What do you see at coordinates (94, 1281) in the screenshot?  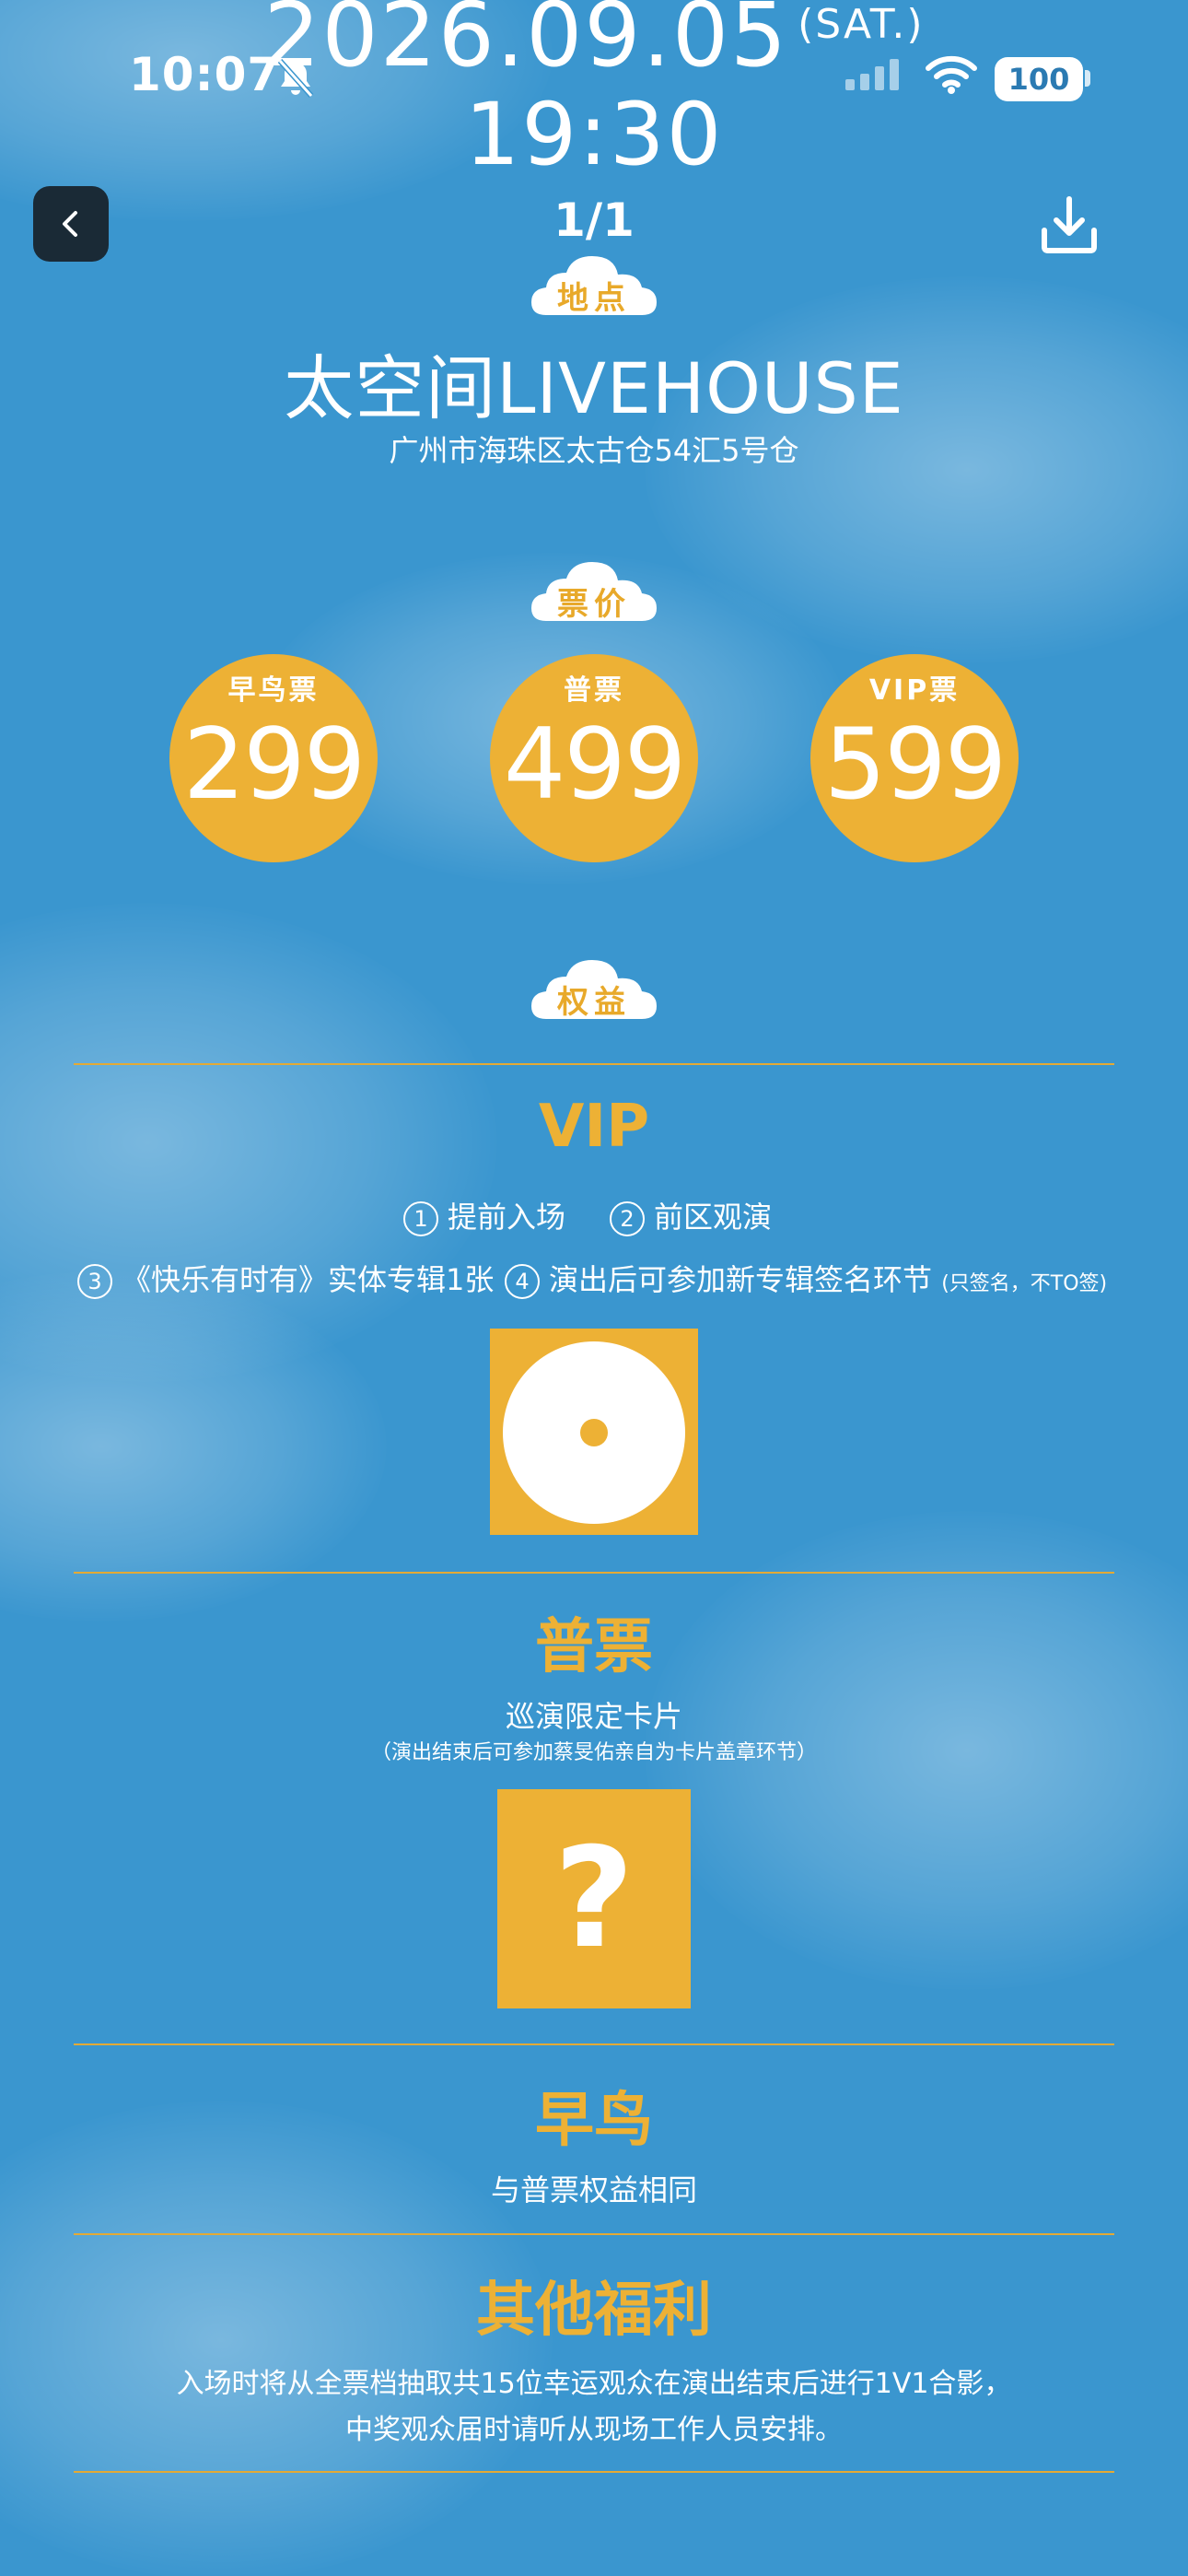 I see `number-badge: 3` at bounding box center [94, 1281].